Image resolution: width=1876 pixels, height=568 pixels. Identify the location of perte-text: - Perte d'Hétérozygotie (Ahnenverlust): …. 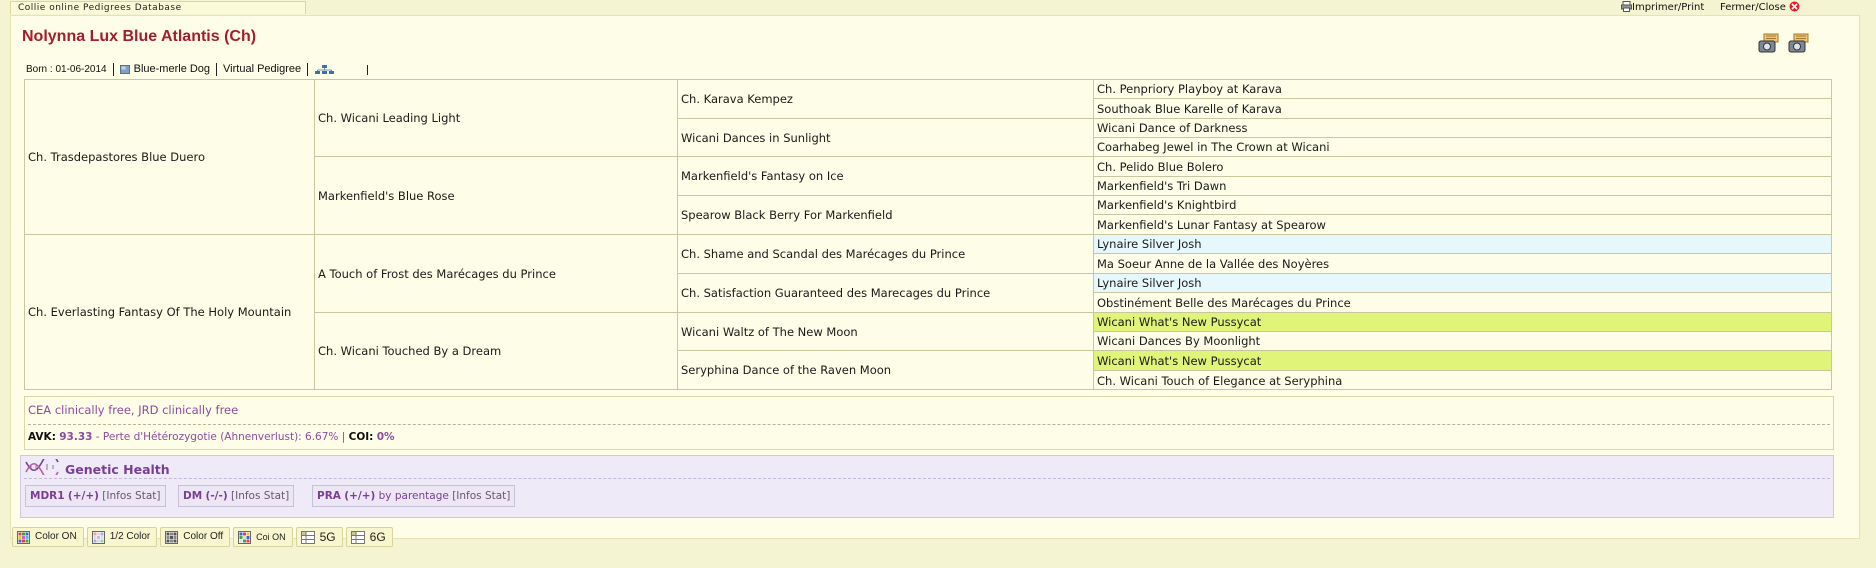
(220, 437).